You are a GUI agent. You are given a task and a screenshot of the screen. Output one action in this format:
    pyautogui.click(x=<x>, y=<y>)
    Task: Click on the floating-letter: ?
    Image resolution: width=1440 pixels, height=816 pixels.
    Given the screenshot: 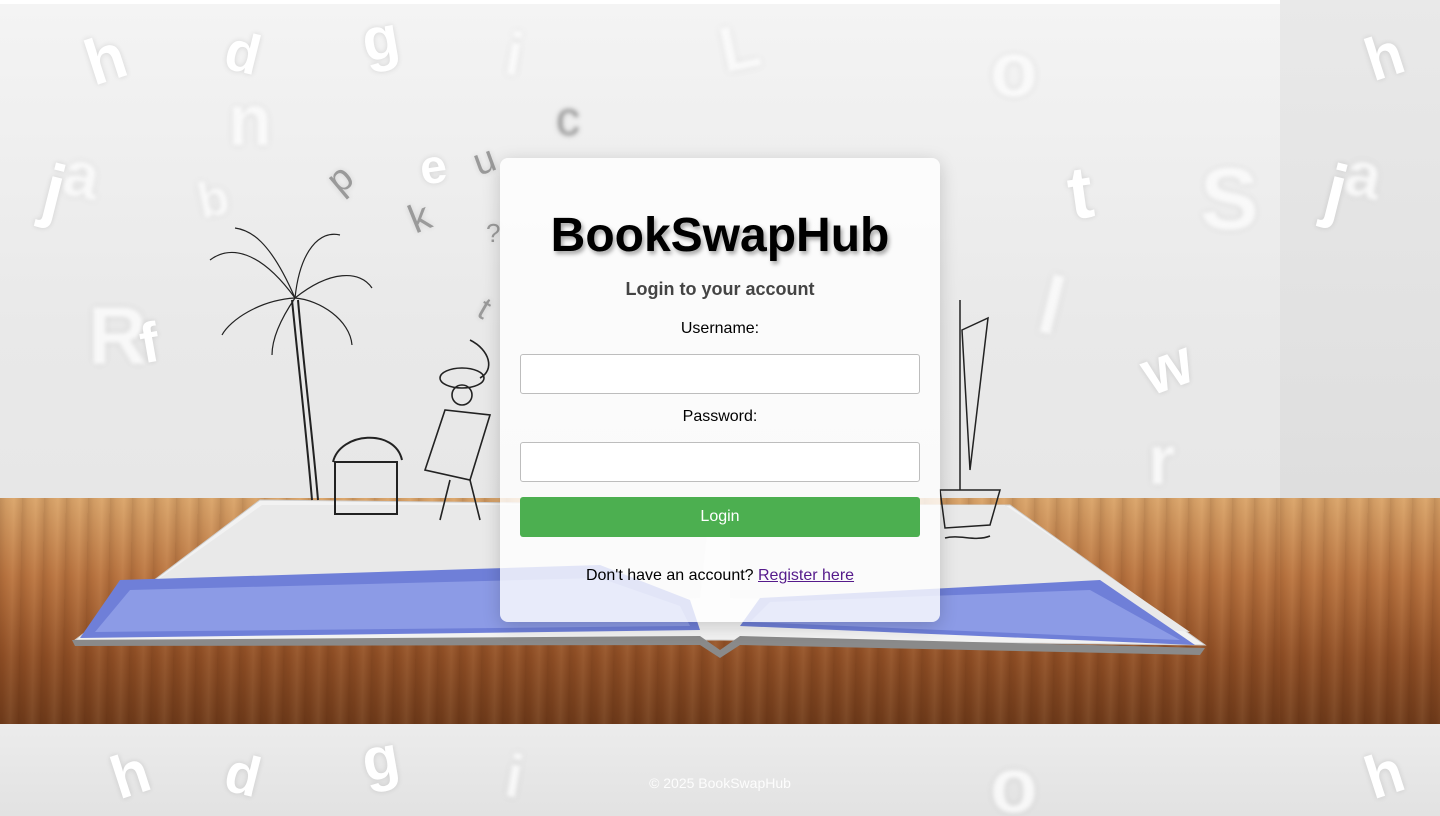 What is the action you would take?
    pyautogui.click(x=493, y=233)
    